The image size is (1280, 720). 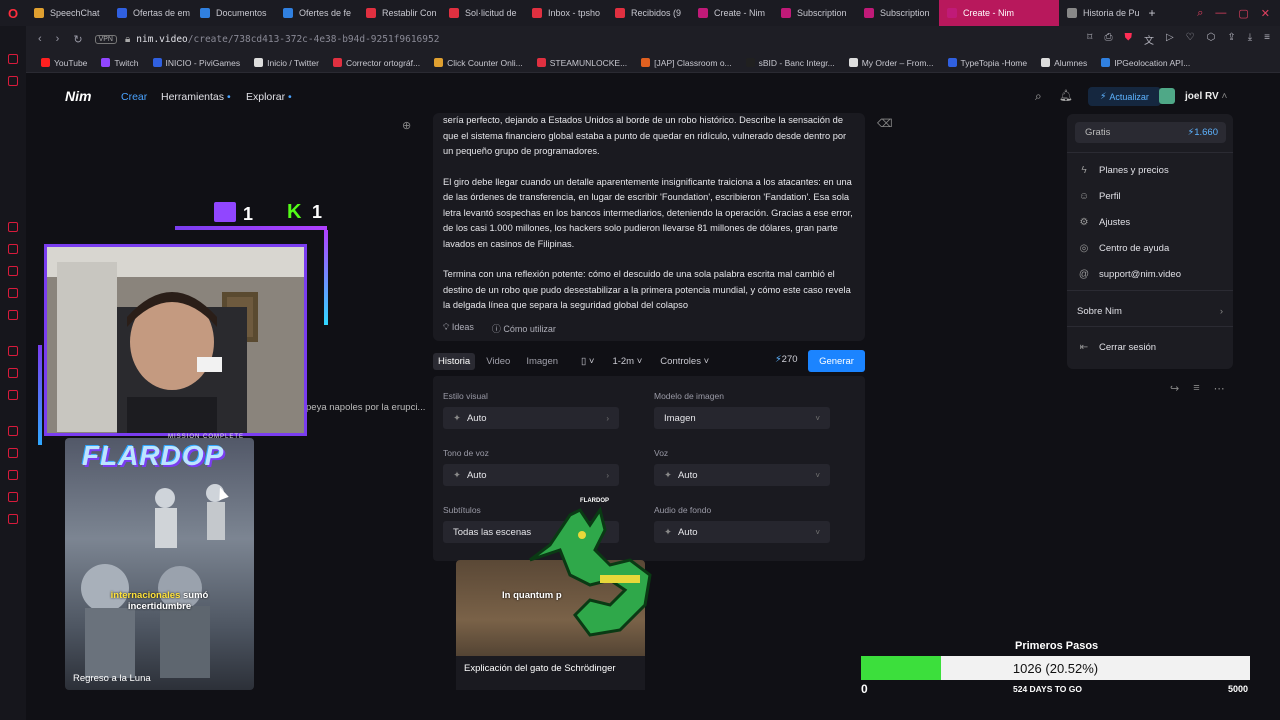 What do you see at coordinates (1267, 39) in the screenshot?
I see `menu-icon: ≡` at bounding box center [1267, 39].